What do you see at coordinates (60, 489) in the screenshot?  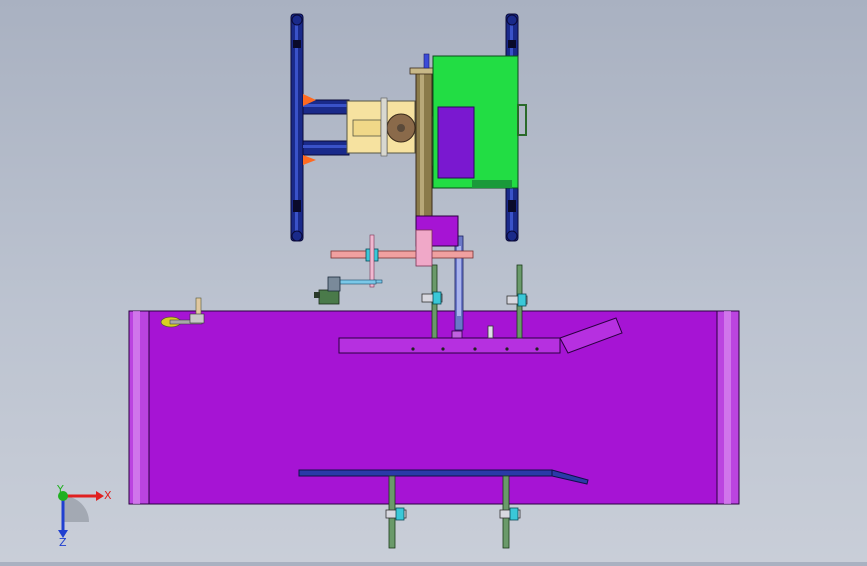 I see `axis-y-label: Y` at bounding box center [60, 489].